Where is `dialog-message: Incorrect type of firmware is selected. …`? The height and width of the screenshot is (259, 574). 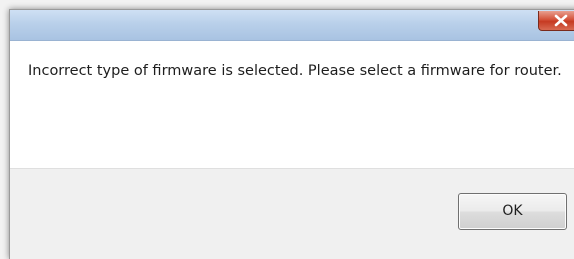 dialog-message: Incorrect type of firmware is selected. … is located at coordinates (295, 71).